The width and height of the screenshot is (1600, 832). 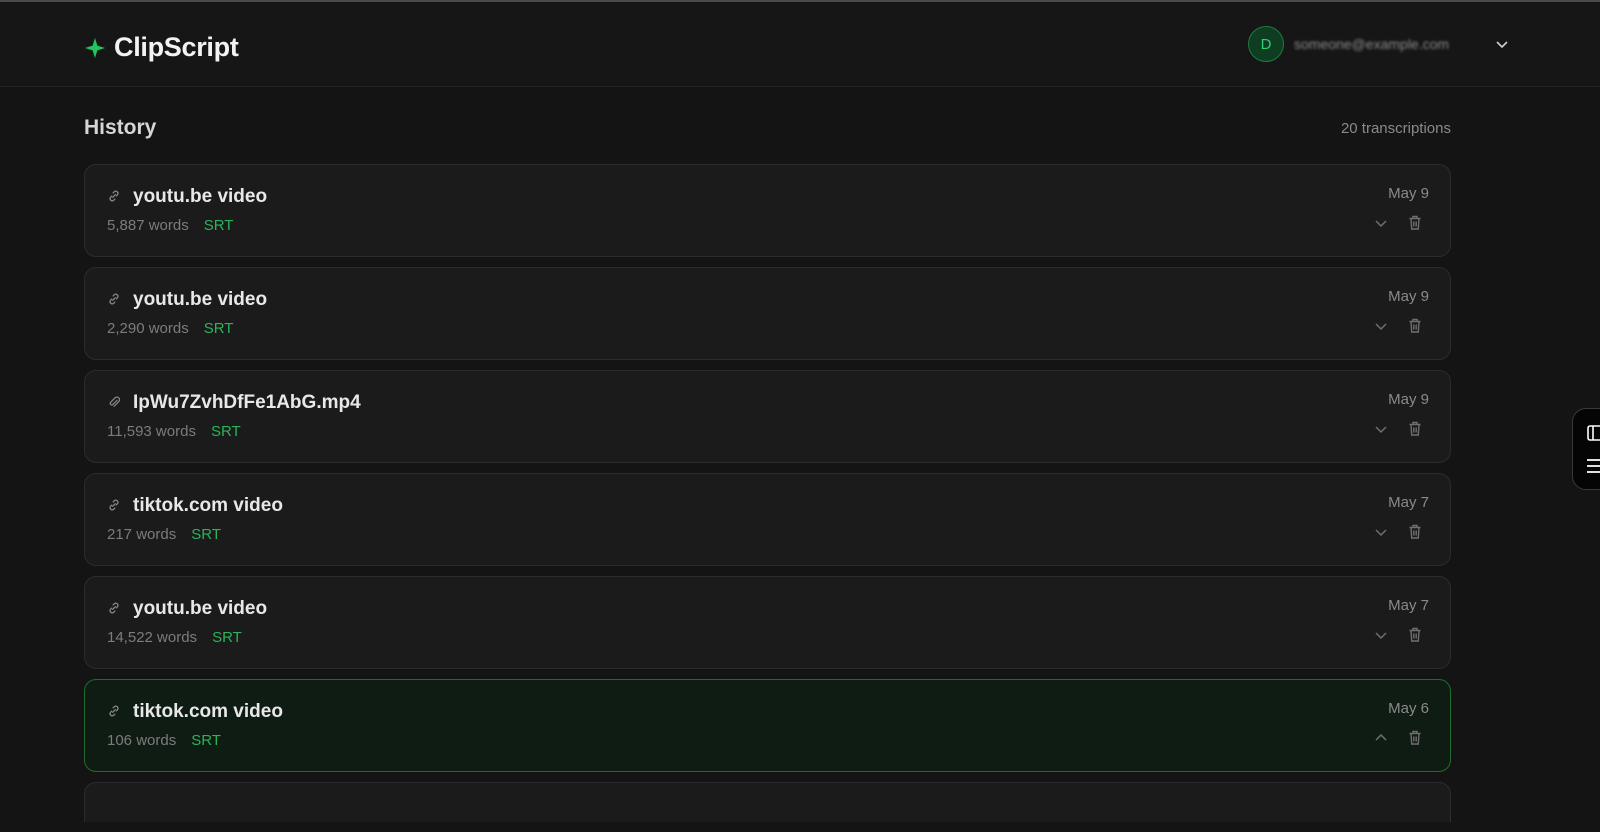 What do you see at coordinates (1381, 738) in the screenshot?
I see `chevron-up-icon` at bounding box center [1381, 738].